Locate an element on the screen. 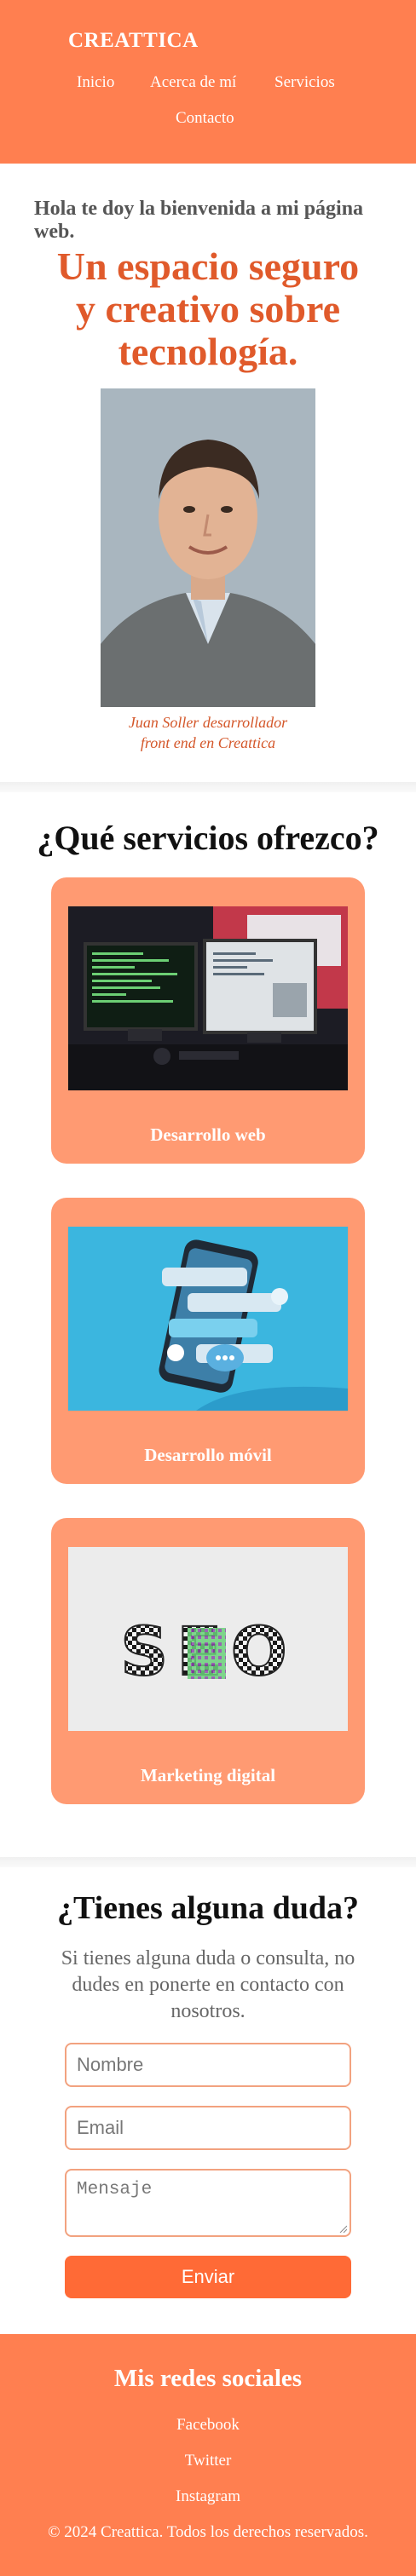  service-card-web: Desarrollo web is located at coordinates (208, 1020).